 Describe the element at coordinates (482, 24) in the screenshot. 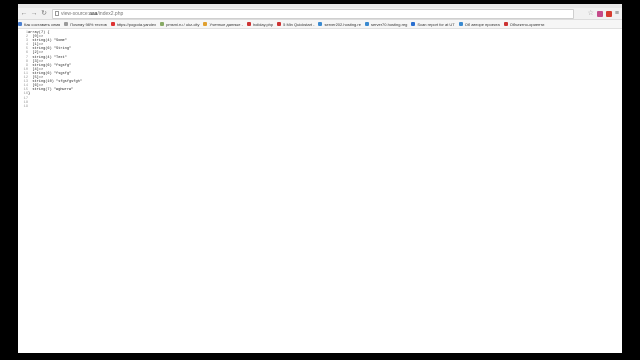

I see `bookmark-label: Об авторе проекта` at that location.